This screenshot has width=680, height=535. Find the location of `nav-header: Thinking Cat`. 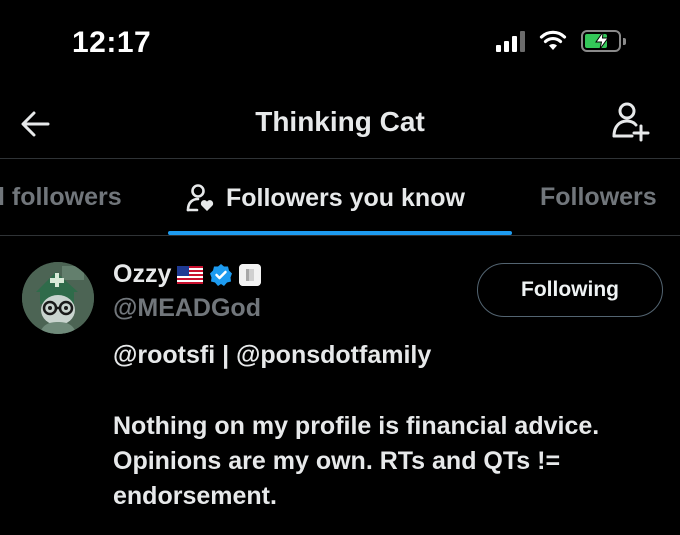

nav-header: Thinking Cat is located at coordinates (340, 125).